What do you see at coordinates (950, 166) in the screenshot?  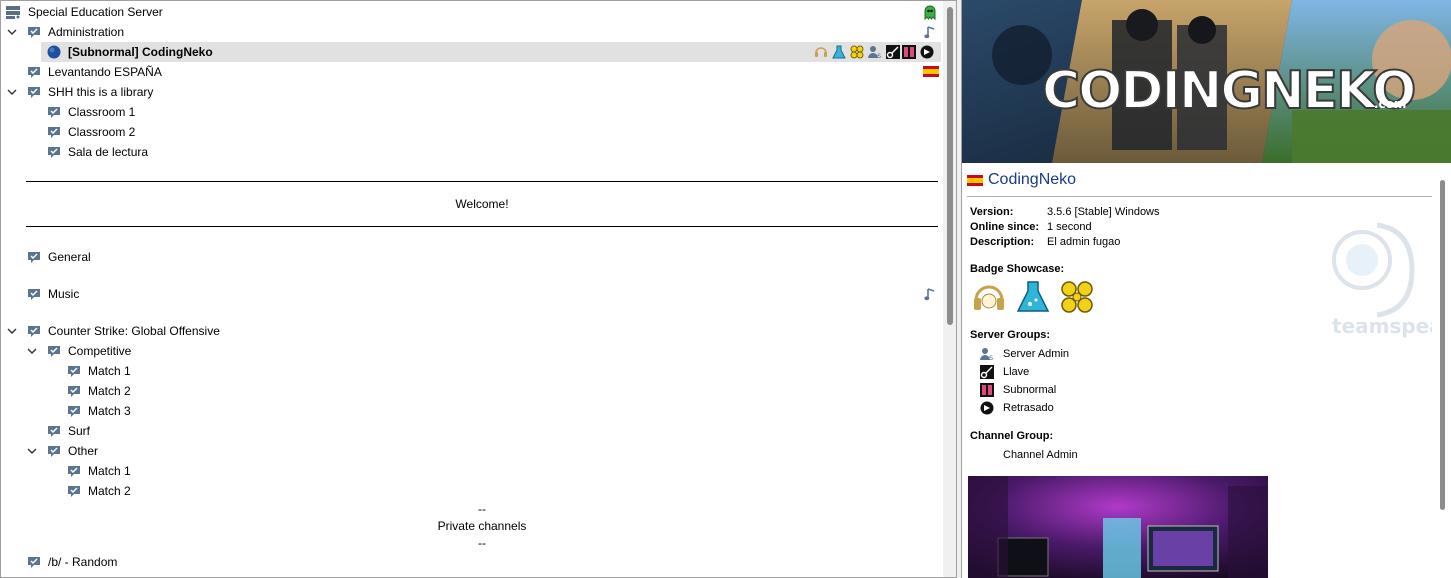 I see `tree-scroll-thumb` at bounding box center [950, 166].